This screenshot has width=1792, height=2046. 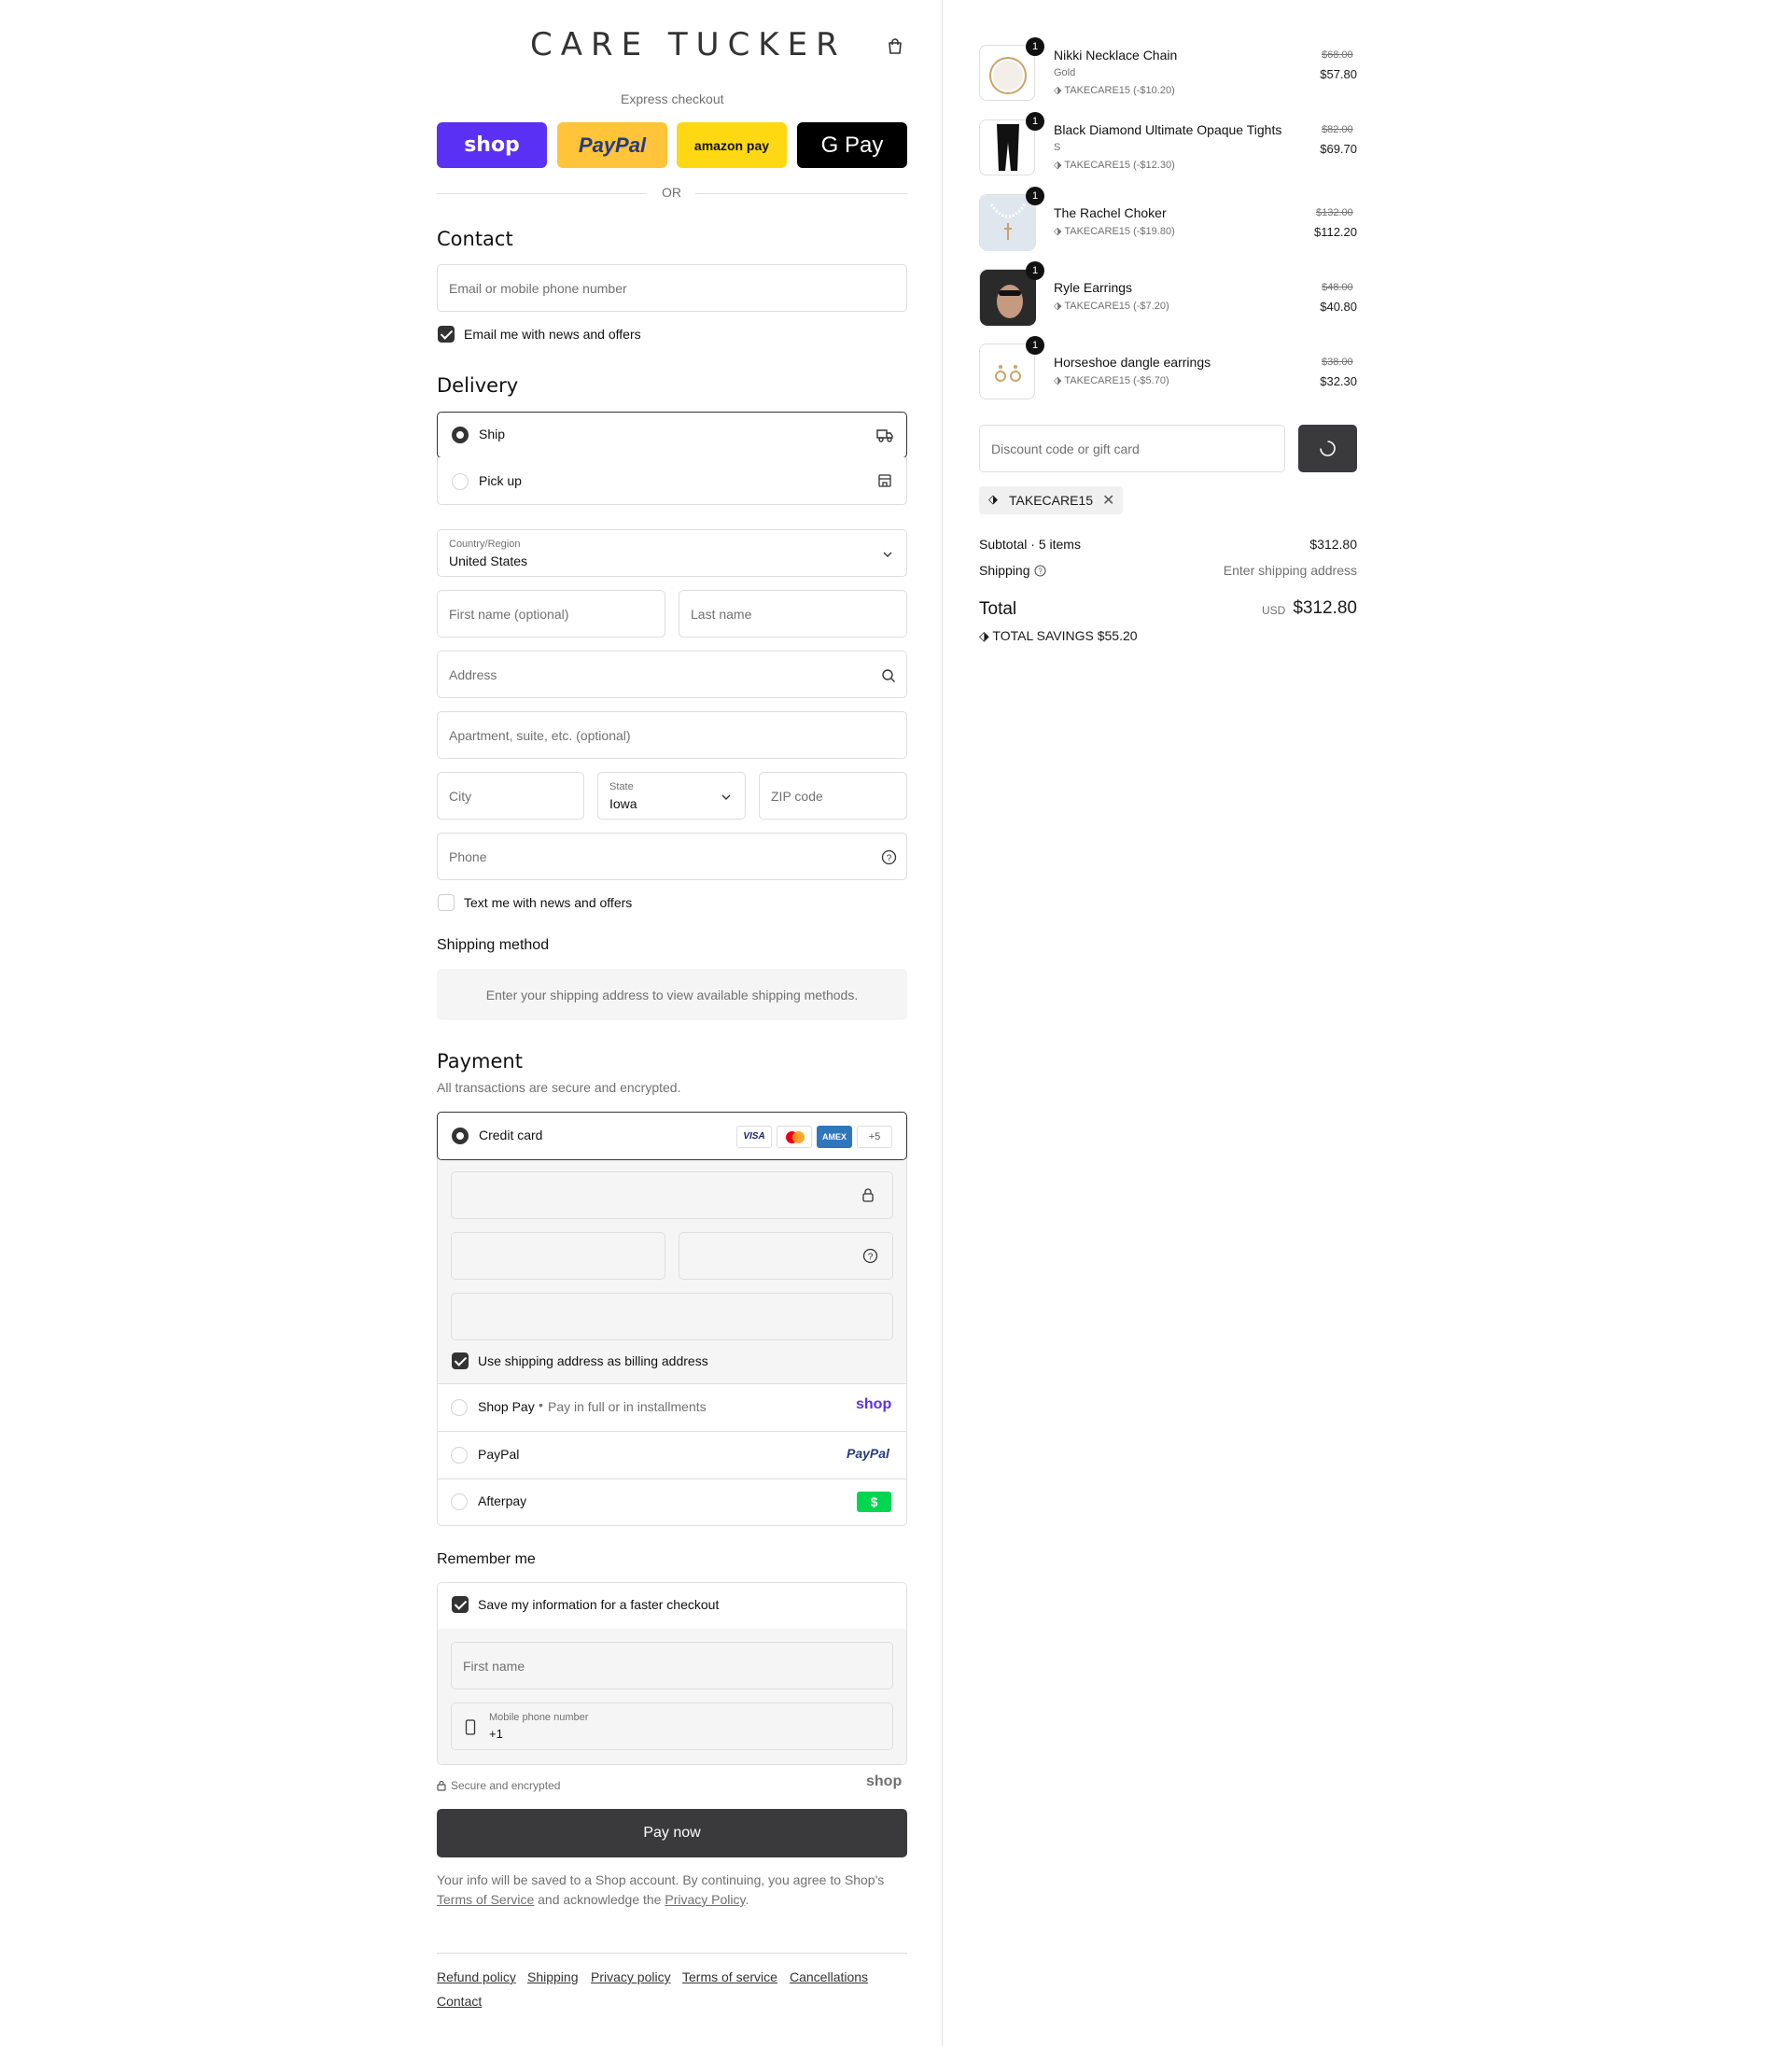 What do you see at coordinates (754, 1136) in the screenshot?
I see `visa-logo-text: VISA` at bounding box center [754, 1136].